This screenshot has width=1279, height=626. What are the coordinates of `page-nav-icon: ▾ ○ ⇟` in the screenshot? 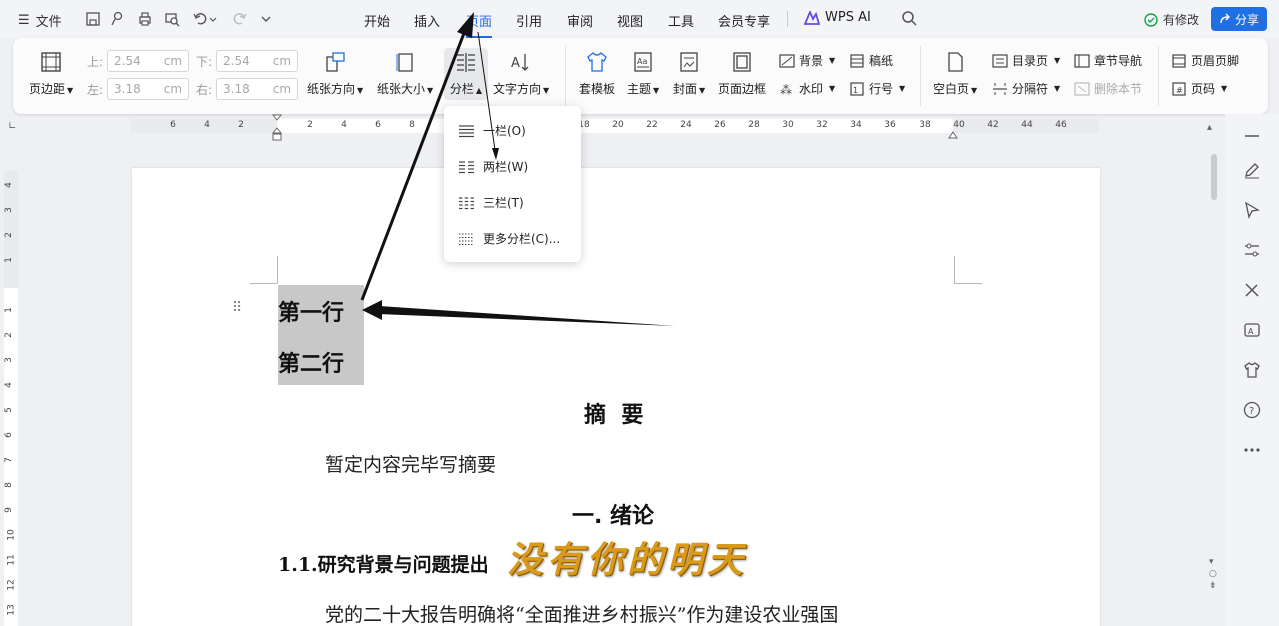 It's located at (1213, 574).